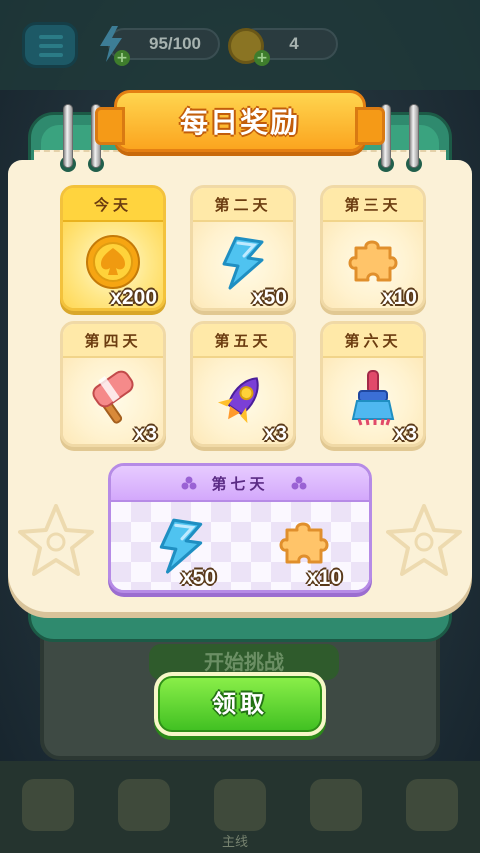  I want to click on day-card-today: 今天 x200, so click(113, 248).